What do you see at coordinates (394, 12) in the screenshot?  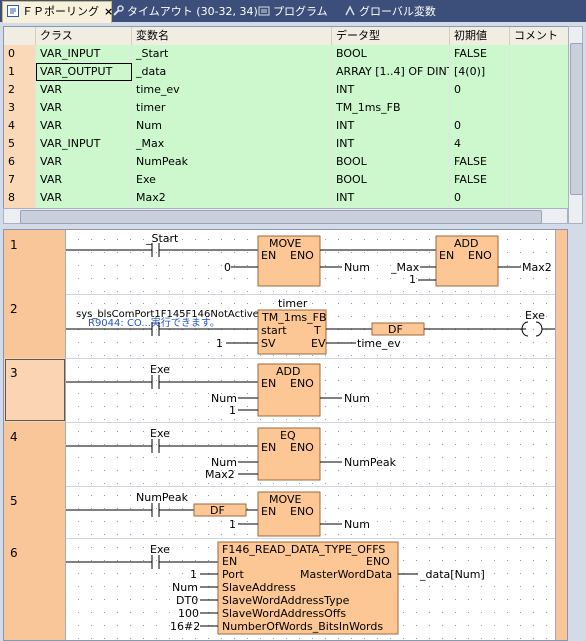 I see `tab-global-variables: グローバル変数` at bounding box center [394, 12].